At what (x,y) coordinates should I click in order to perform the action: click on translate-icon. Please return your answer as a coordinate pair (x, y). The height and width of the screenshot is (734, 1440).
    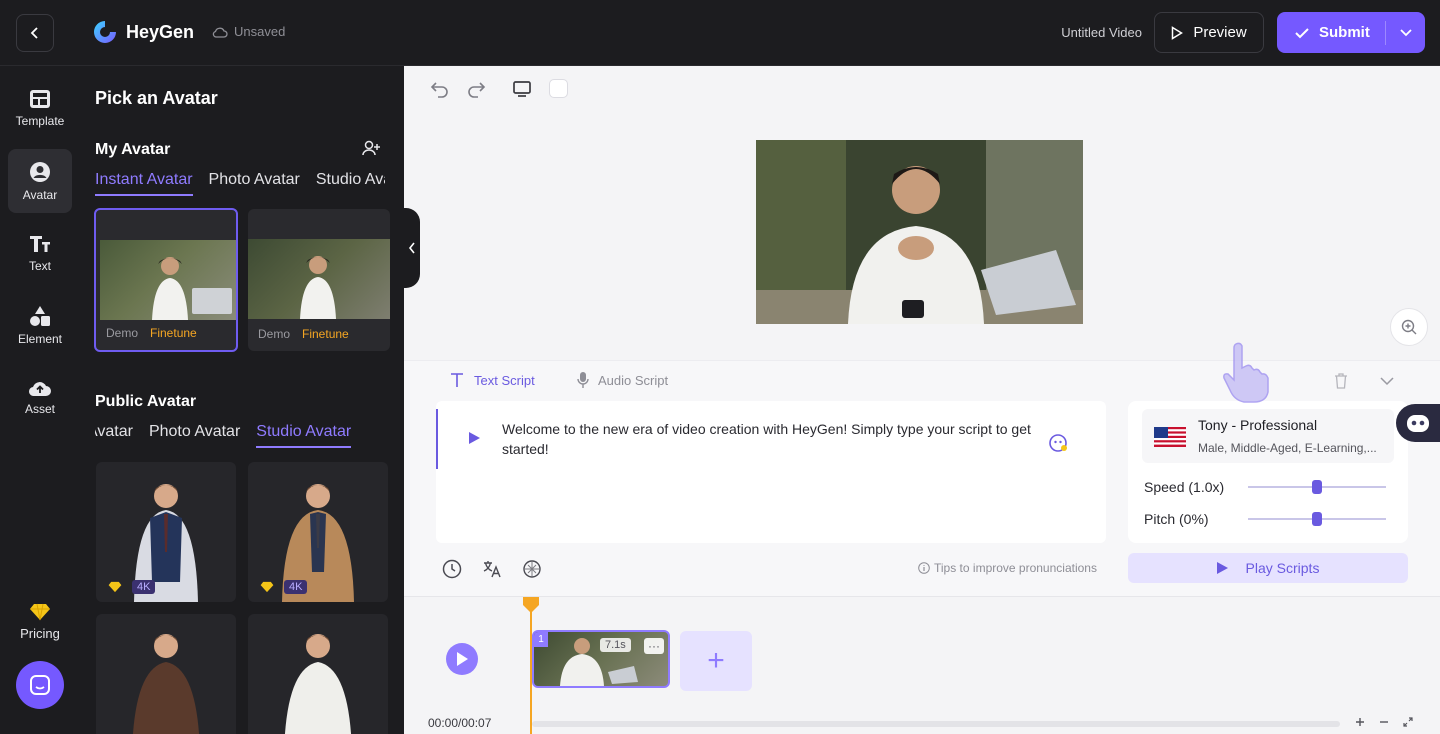
    Looking at the image, I should click on (492, 569).